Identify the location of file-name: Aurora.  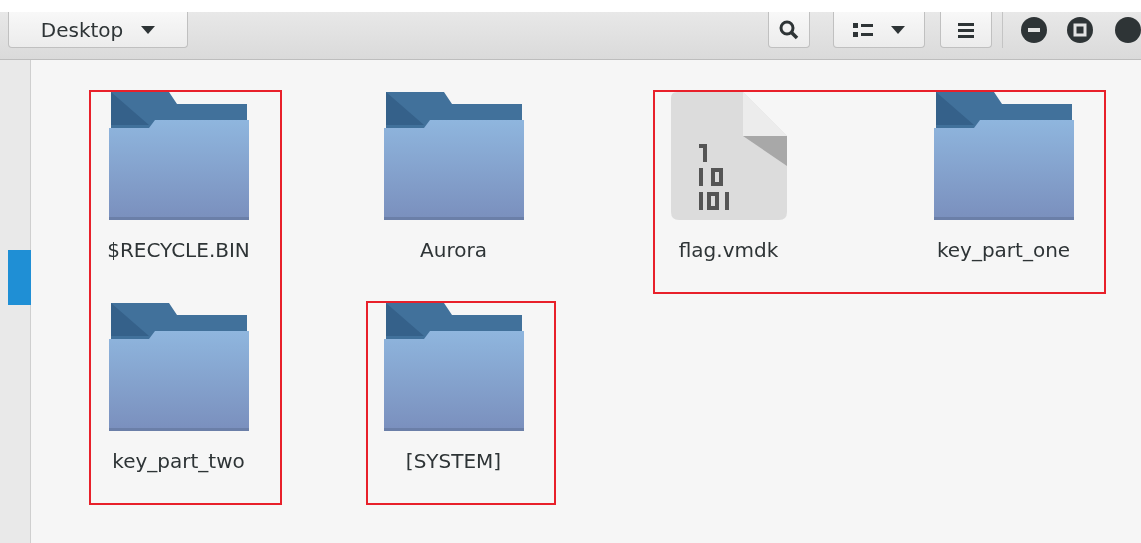
(453, 250).